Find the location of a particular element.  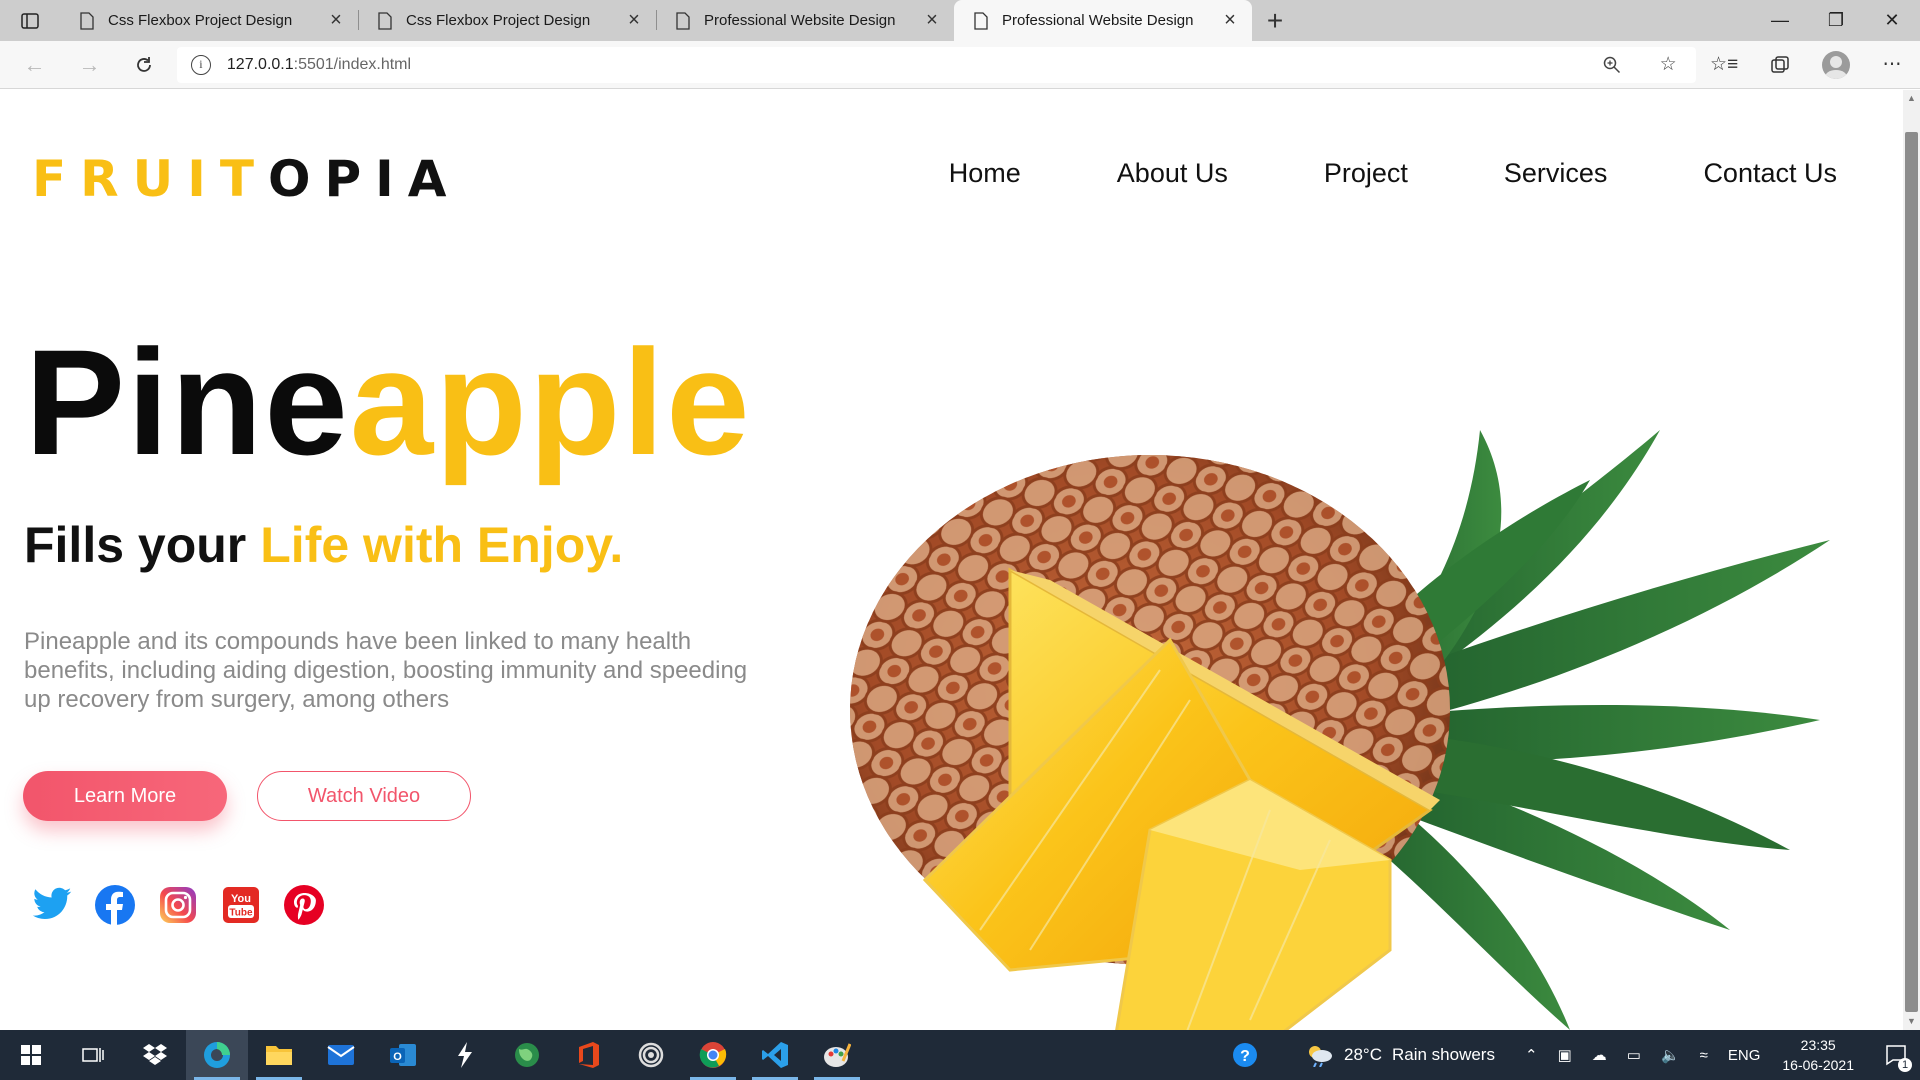

battery-icon: ▭ is located at coordinates (1634, 1055).